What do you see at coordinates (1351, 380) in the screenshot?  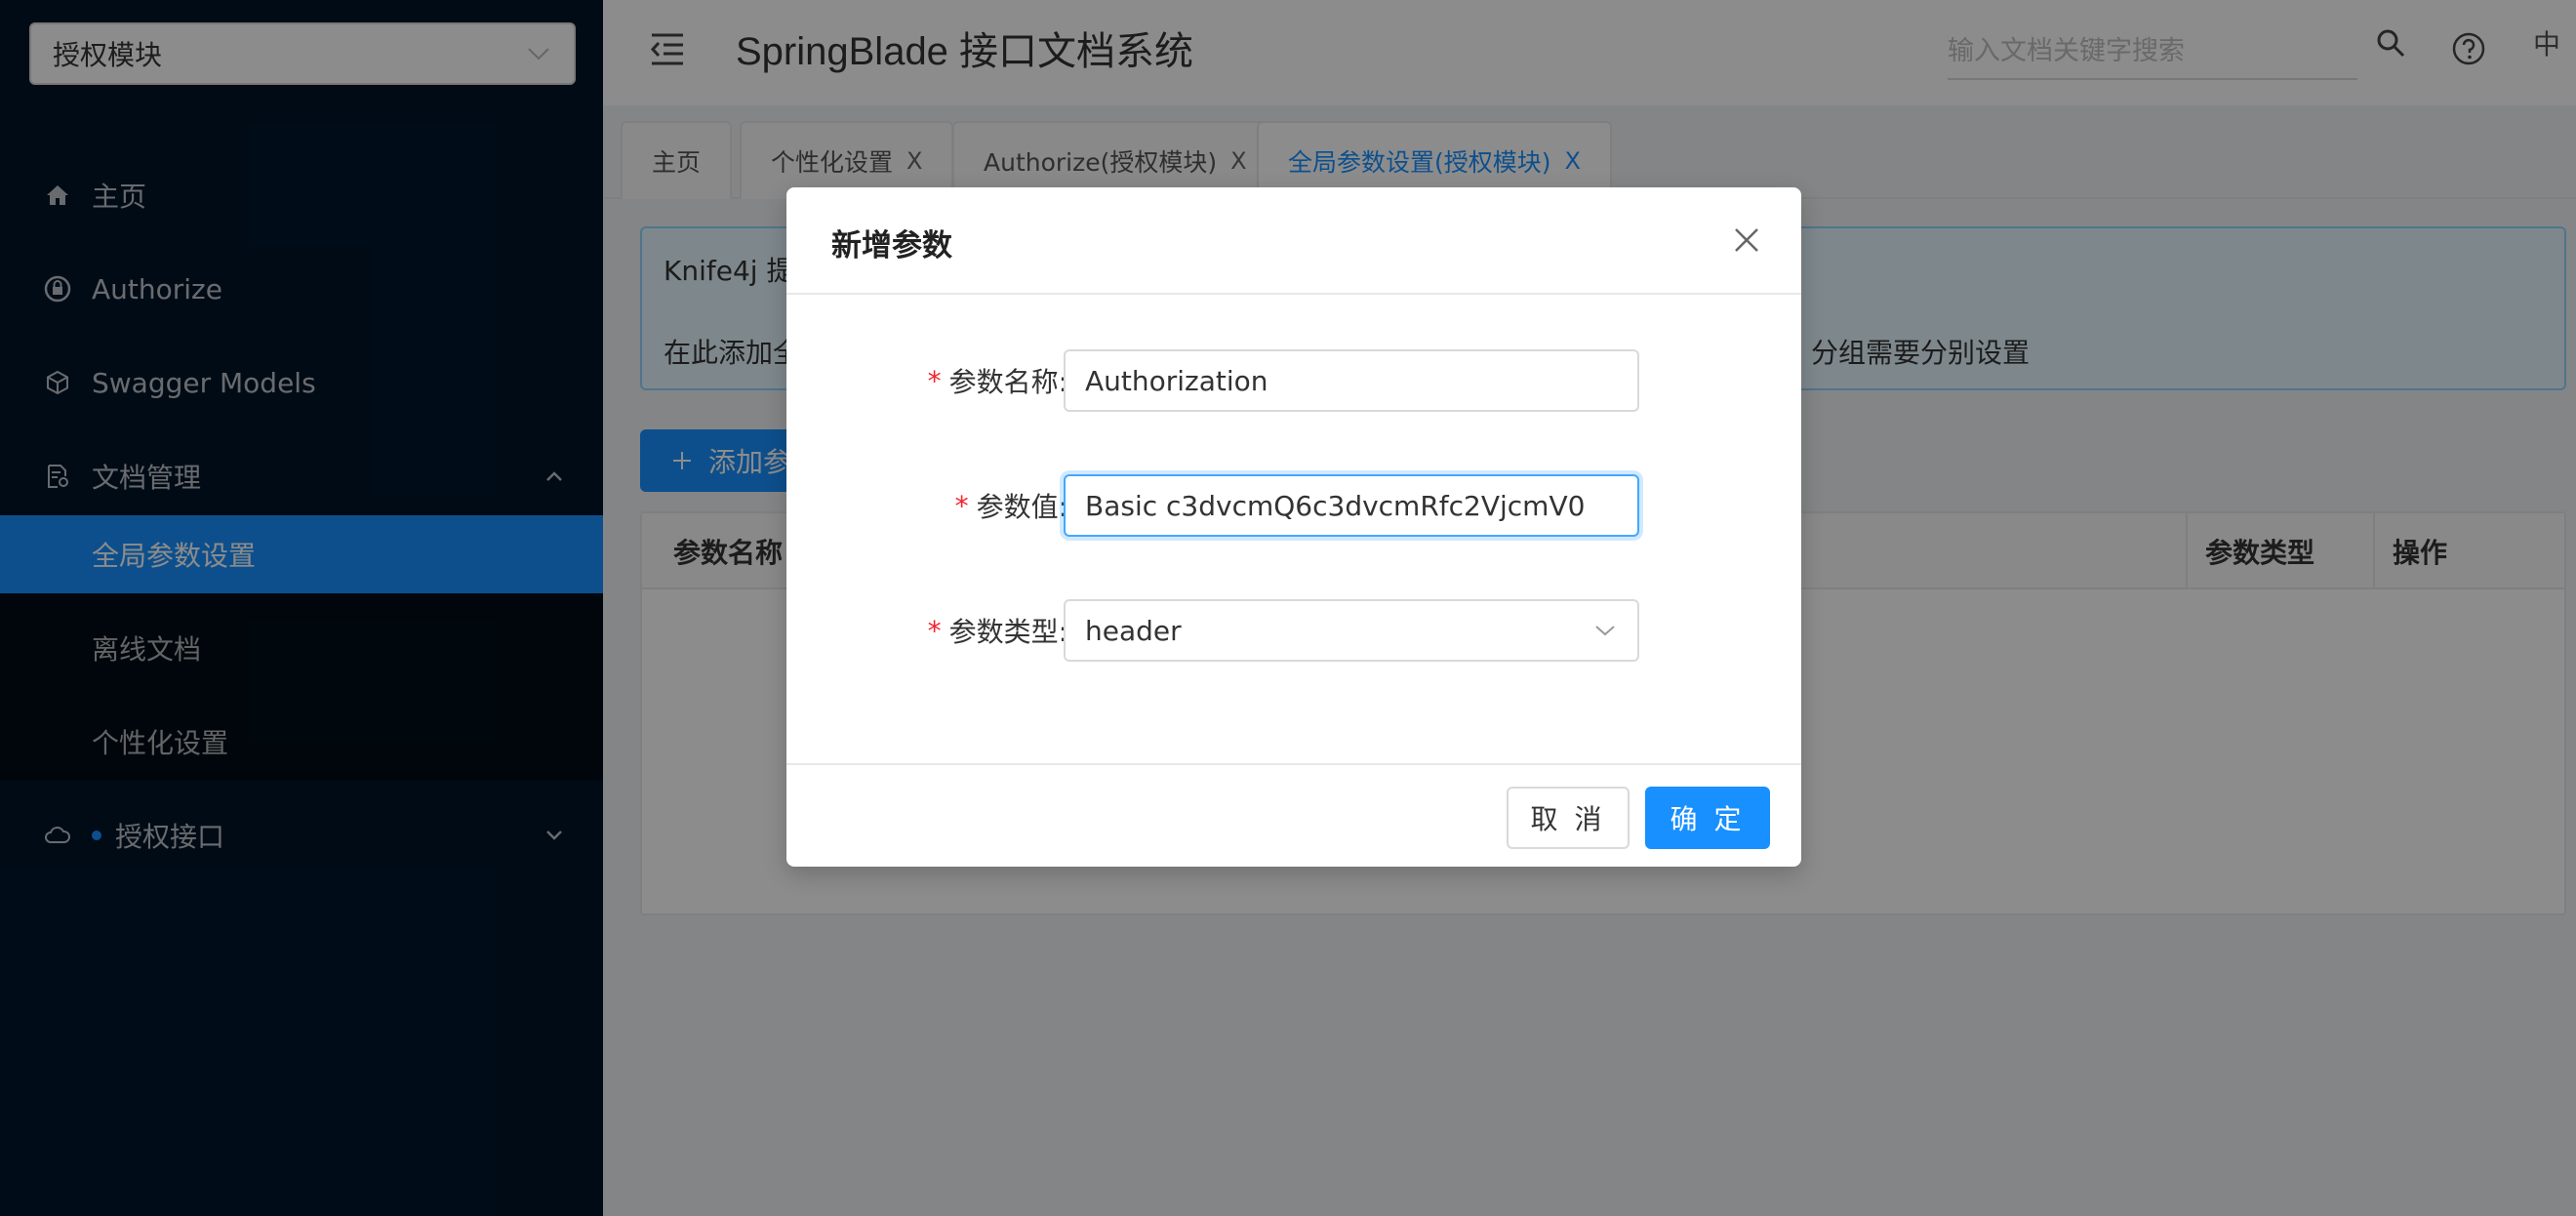 I see `param-name-input` at bounding box center [1351, 380].